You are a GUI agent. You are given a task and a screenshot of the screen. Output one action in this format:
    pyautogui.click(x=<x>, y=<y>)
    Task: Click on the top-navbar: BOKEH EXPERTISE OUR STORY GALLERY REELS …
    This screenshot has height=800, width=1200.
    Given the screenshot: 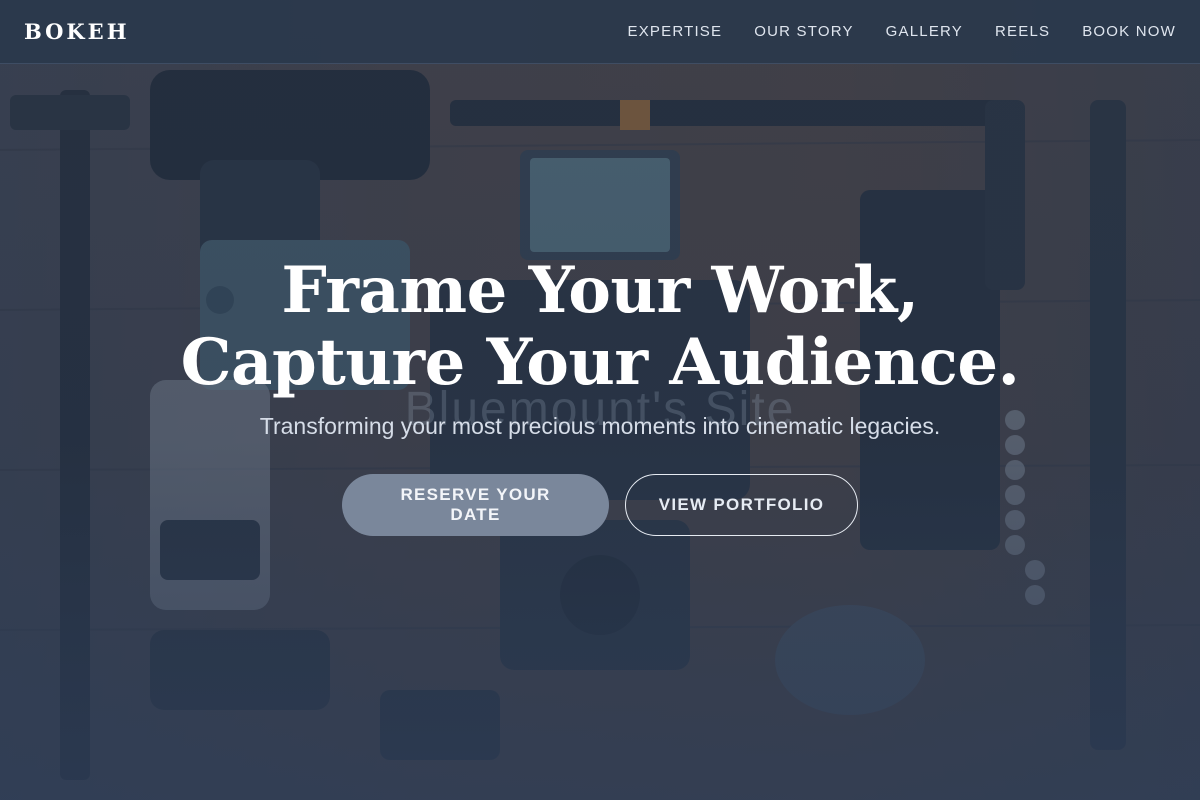 What is the action you would take?
    pyautogui.click(x=600, y=32)
    